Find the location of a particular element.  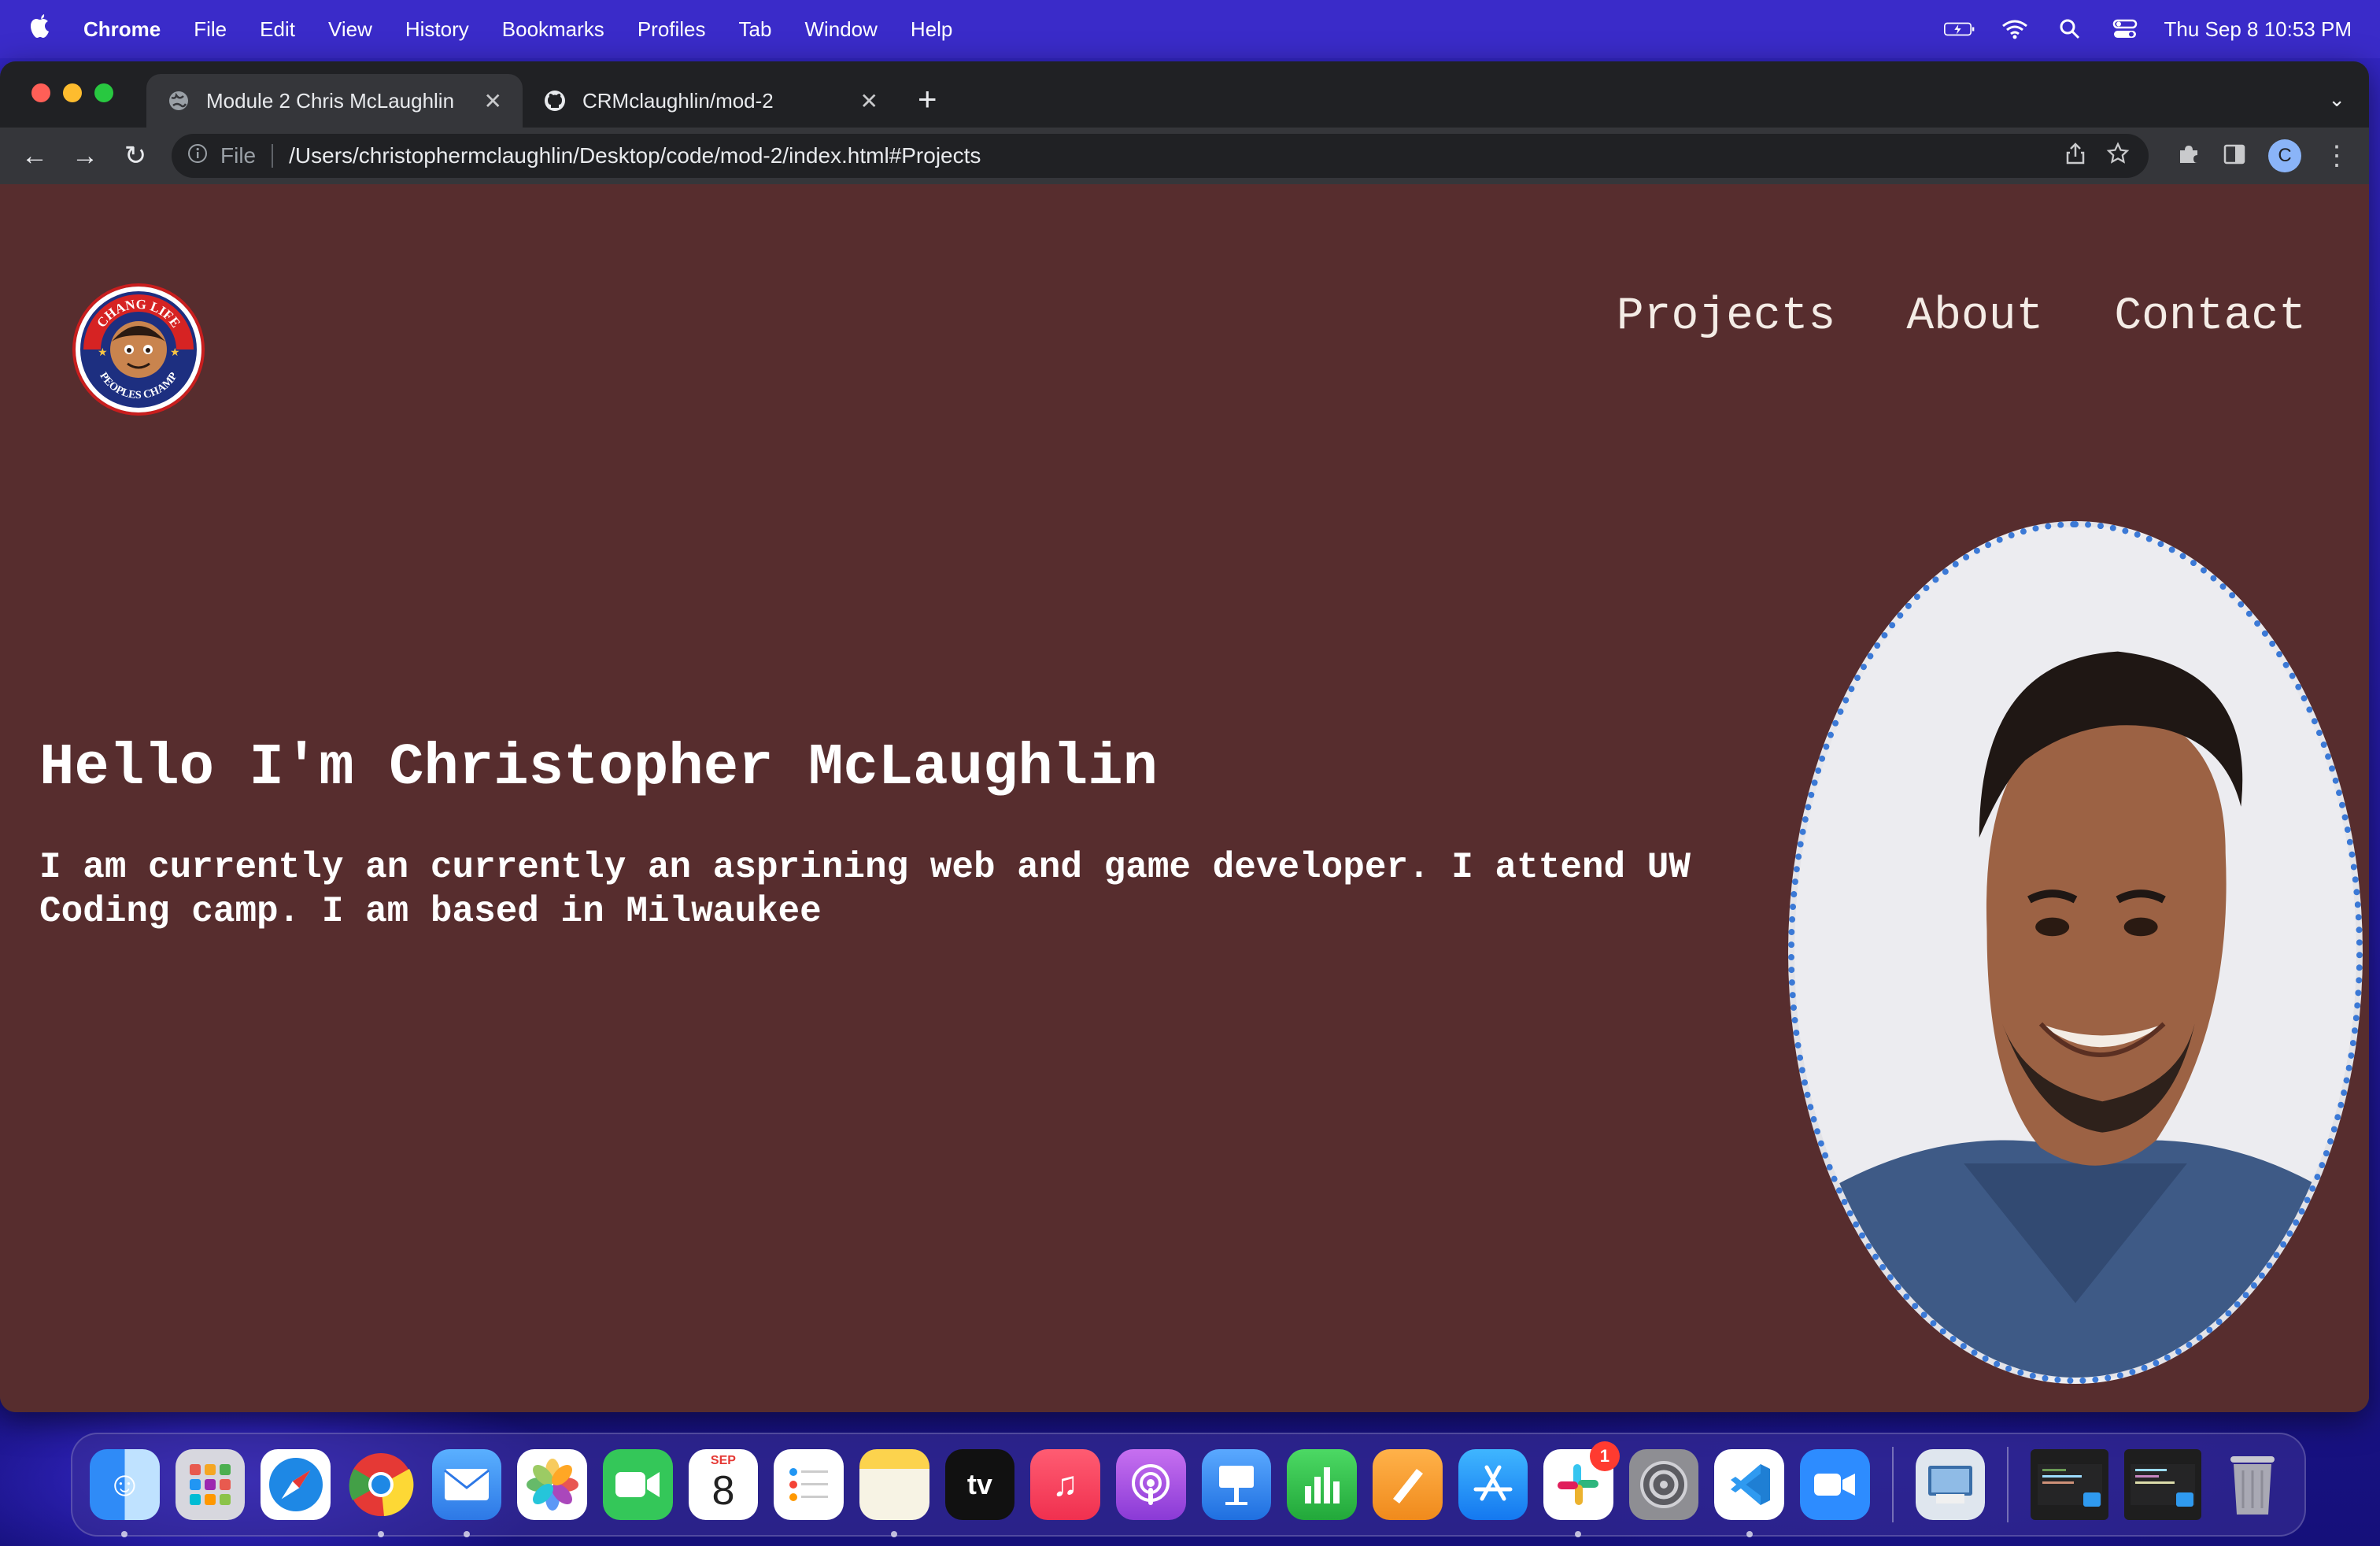

nav-link-projects: Projects is located at coordinates (1726, 316).